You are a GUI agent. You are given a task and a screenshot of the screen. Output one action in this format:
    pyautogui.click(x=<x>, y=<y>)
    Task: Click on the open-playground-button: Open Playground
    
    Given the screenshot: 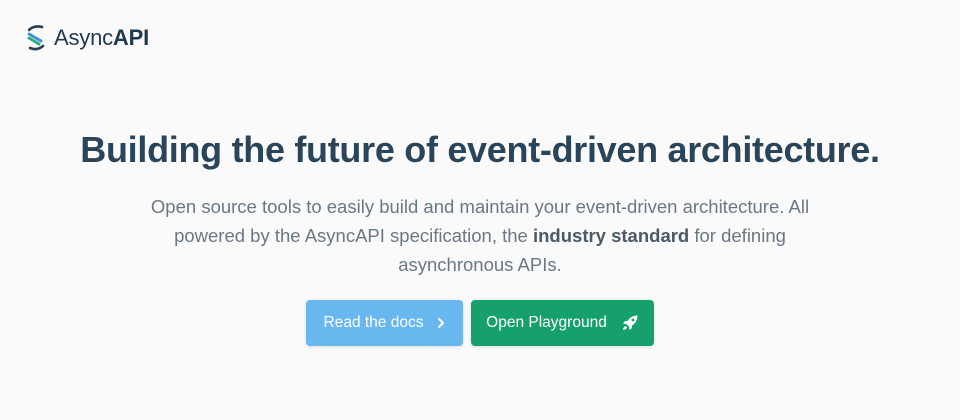 What is the action you would take?
    pyautogui.click(x=562, y=323)
    